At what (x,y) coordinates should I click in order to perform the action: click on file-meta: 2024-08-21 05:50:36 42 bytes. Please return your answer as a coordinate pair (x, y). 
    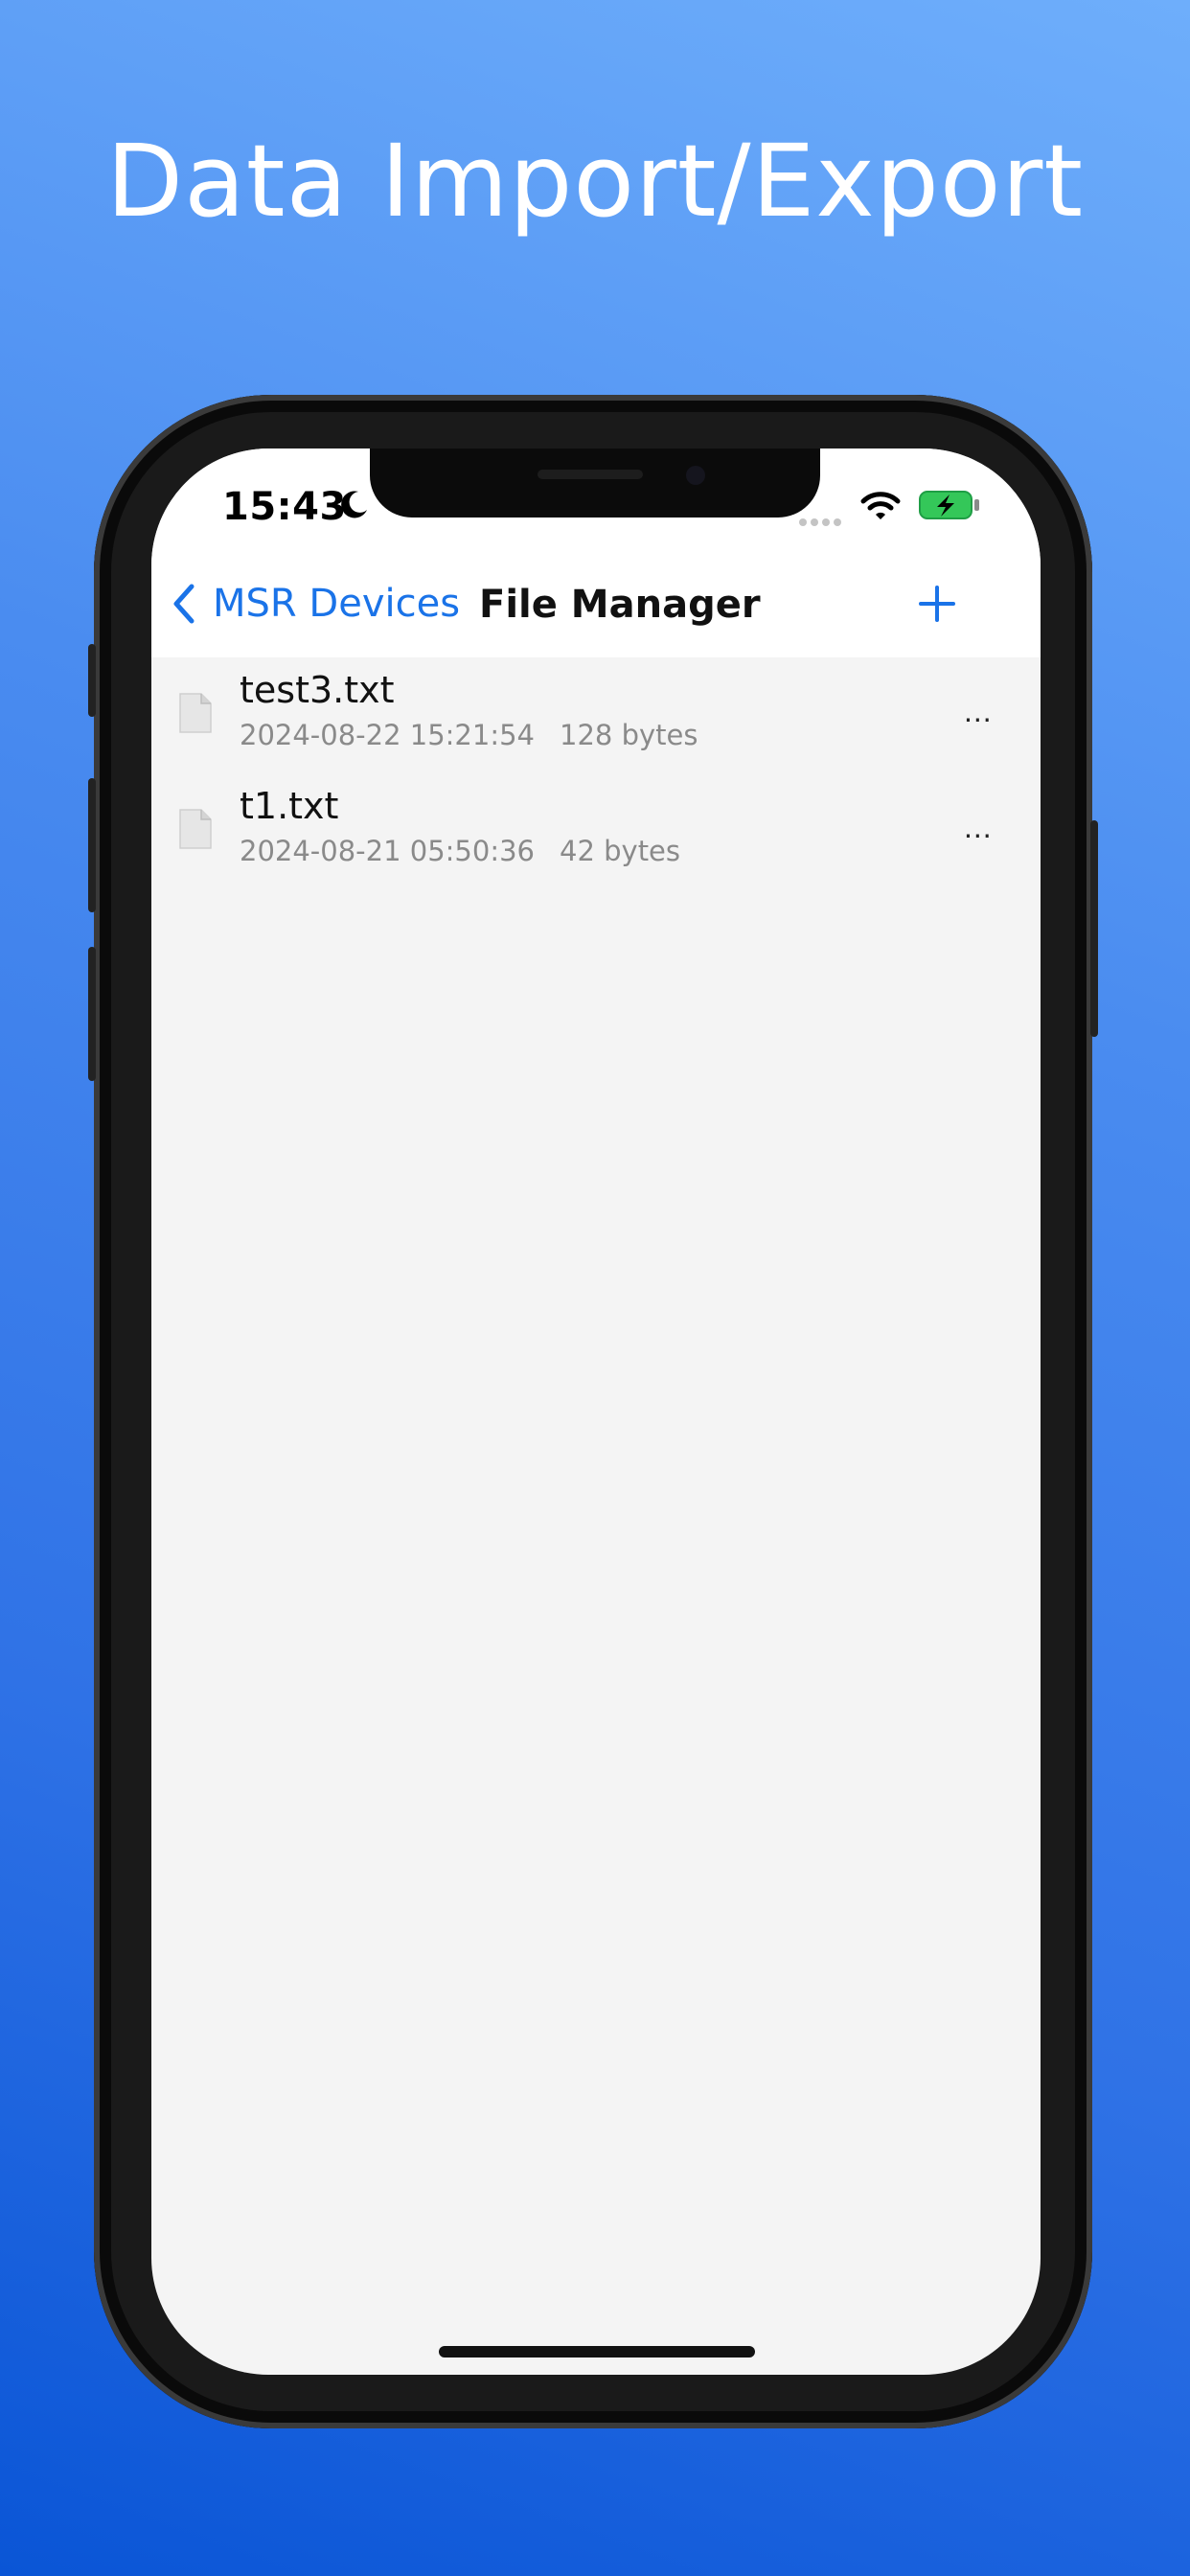
    Looking at the image, I should click on (460, 851).